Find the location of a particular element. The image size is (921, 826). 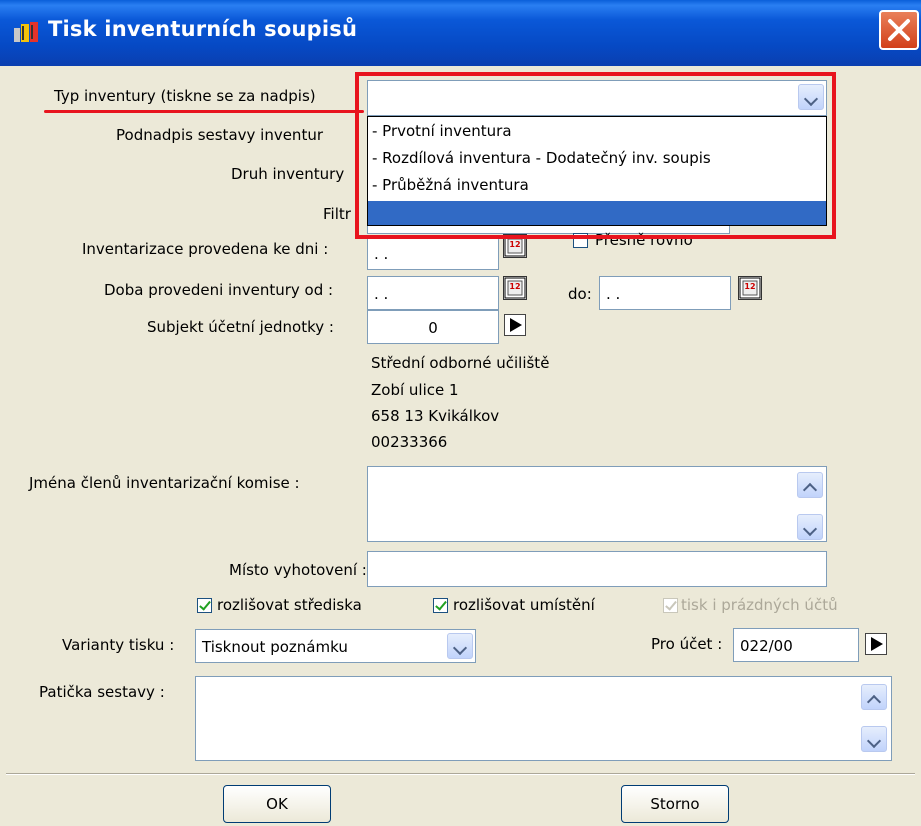

do-label: do: is located at coordinates (580, 294).